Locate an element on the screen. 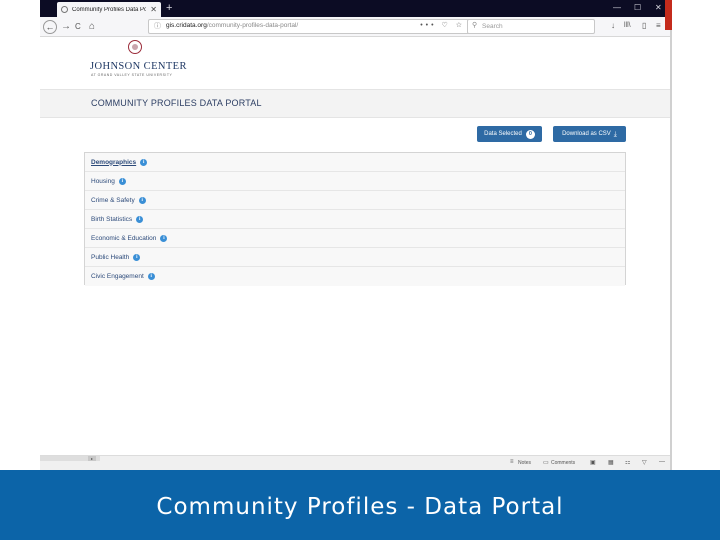 The image size is (720, 540). url-domain: gis.cridata.org is located at coordinates (186, 25).